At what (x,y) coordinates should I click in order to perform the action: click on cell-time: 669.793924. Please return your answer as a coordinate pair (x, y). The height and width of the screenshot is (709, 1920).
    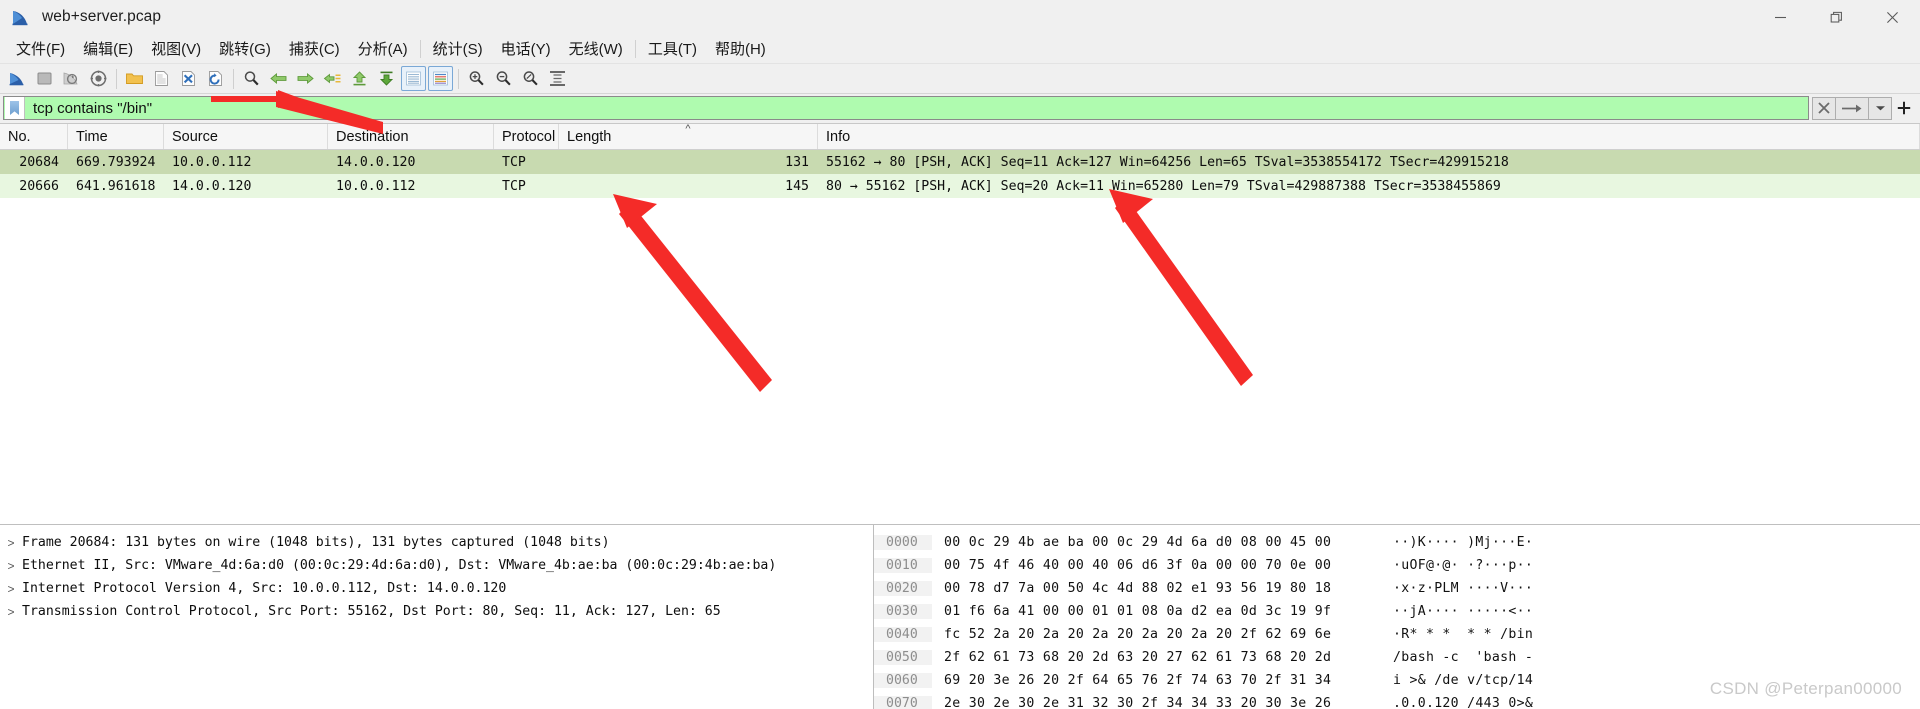
    Looking at the image, I should click on (116, 162).